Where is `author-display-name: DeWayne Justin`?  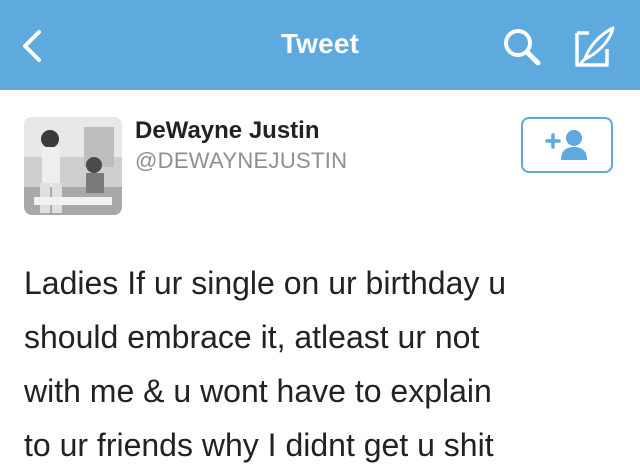
author-display-name: DeWayne Justin is located at coordinates (227, 131).